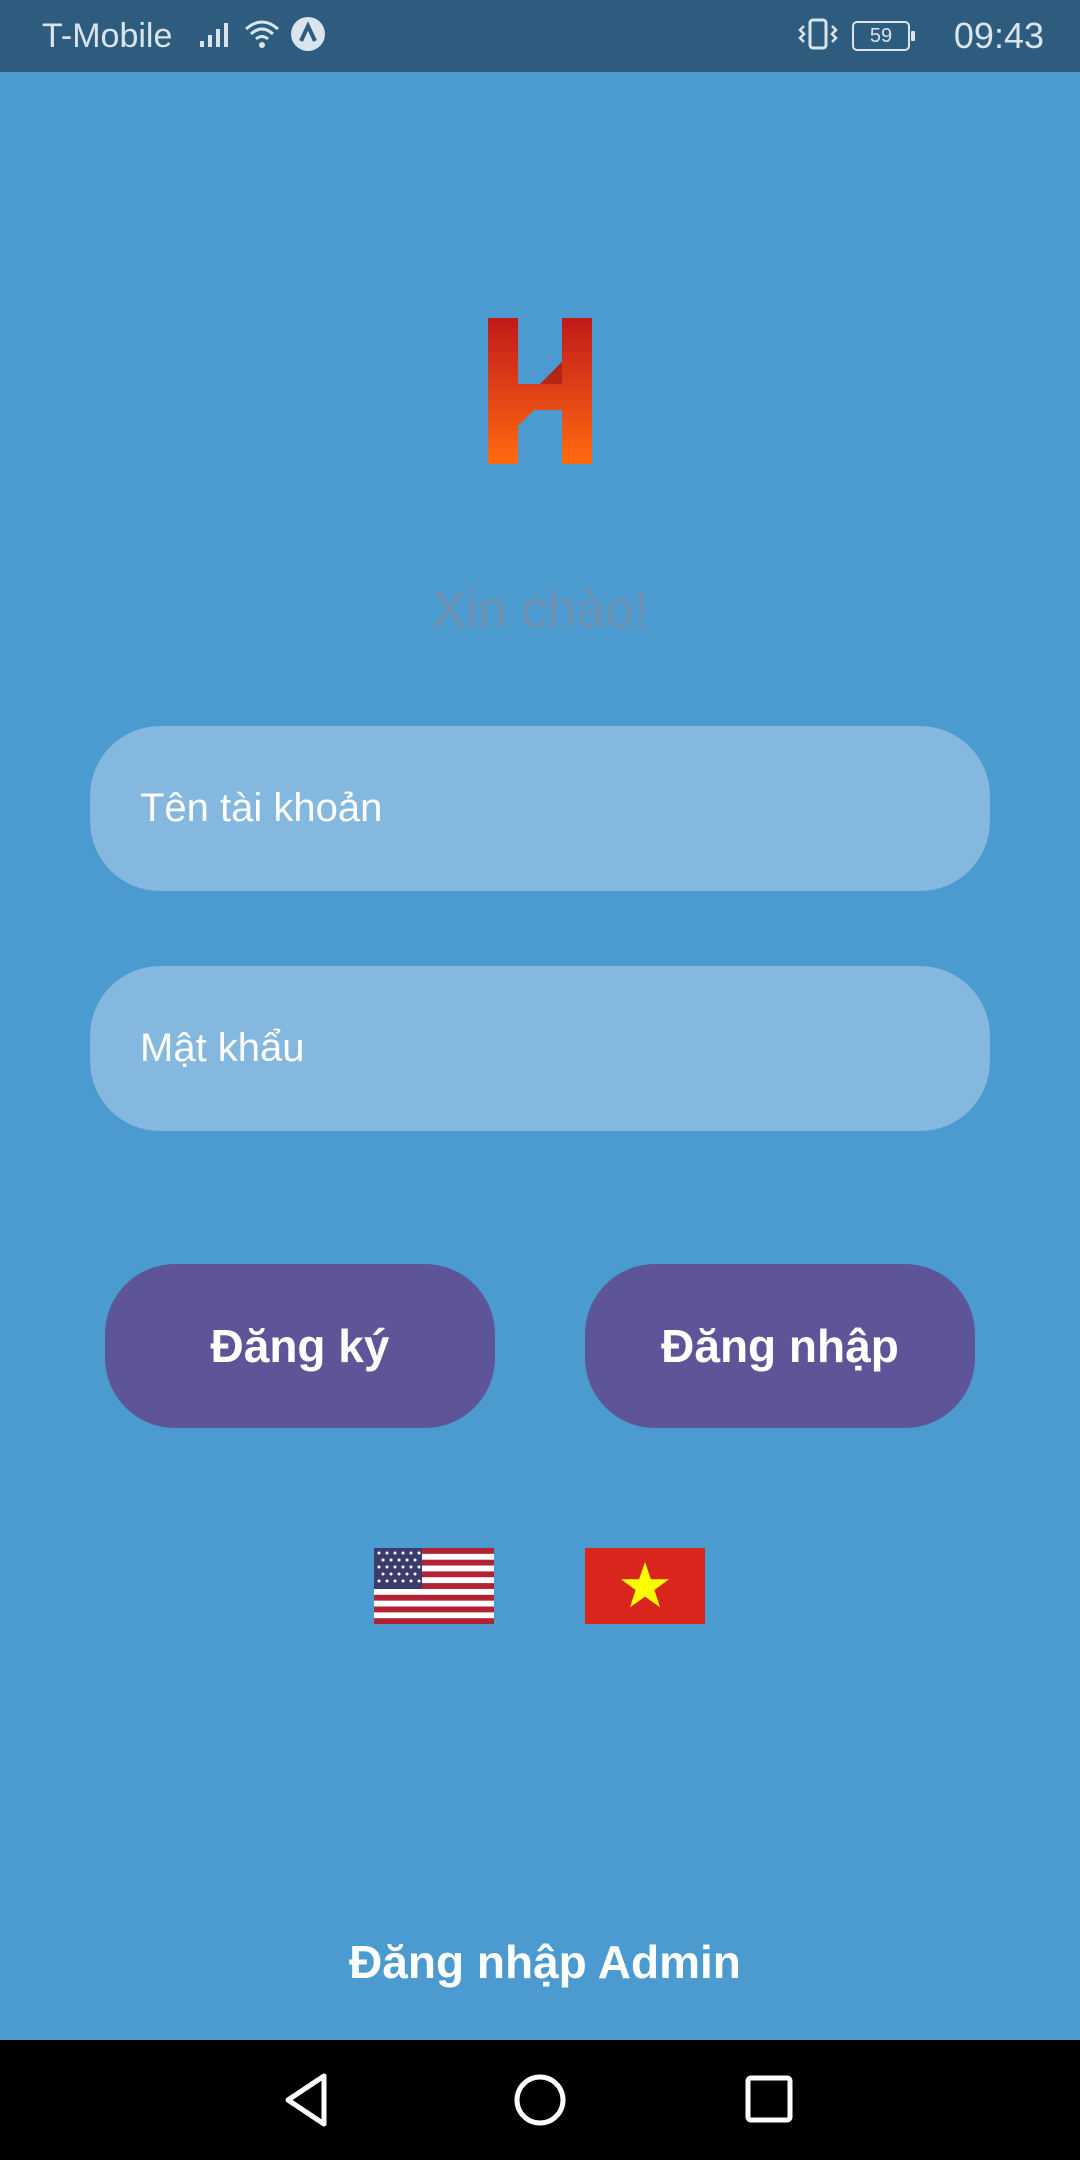 The width and height of the screenshot is (1080, 2160). Describe the element at coordinates (308, 36) in the screenshot. I see `app-notification-icon` at that location.